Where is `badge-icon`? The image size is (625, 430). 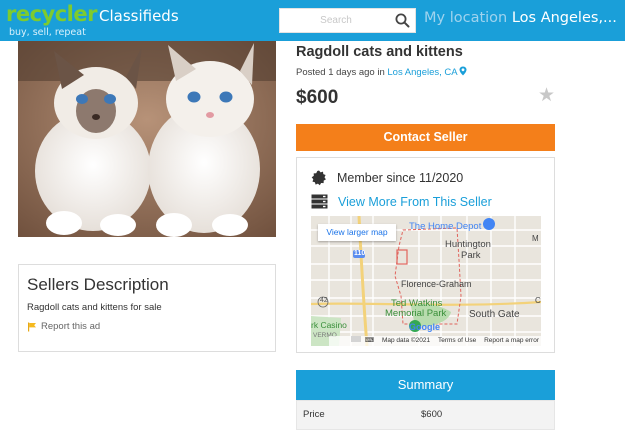
badge-icon is located at coordinates (318, 178).